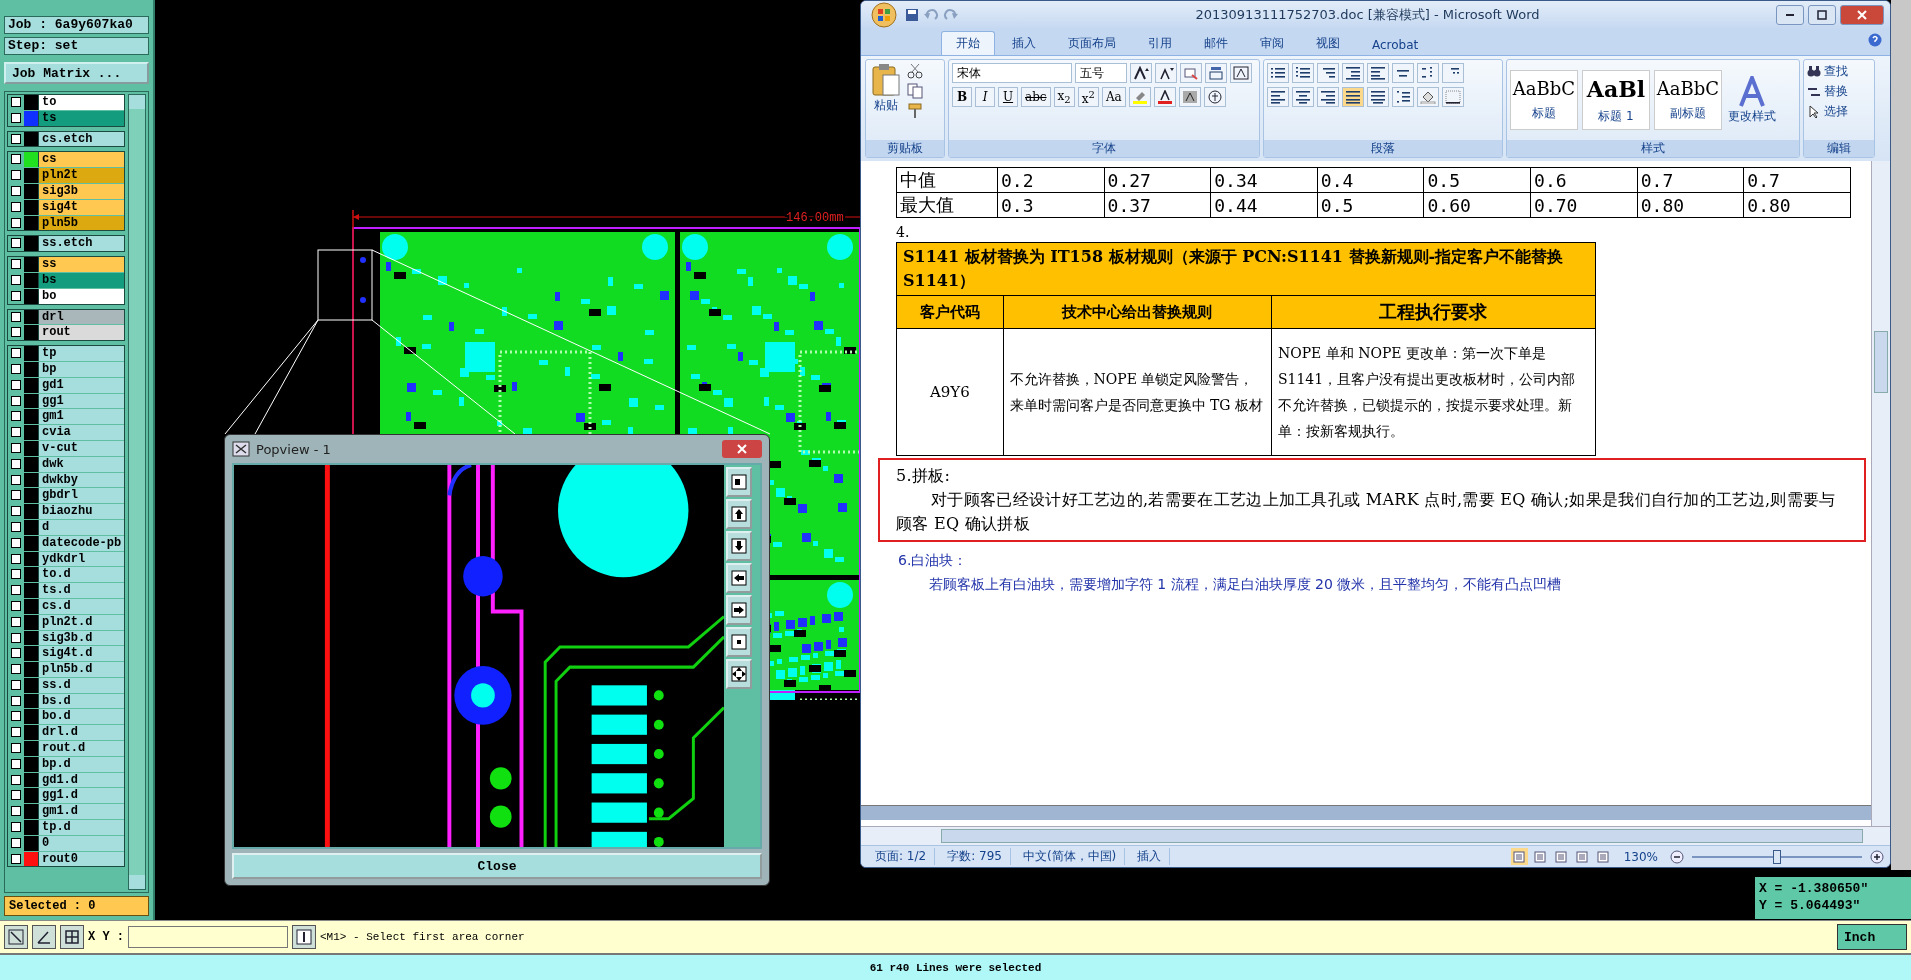 Image resolution: width=1911 pixels, height=980 pixels. I want to click on decrease-indent-icon, so click(1353, 73).